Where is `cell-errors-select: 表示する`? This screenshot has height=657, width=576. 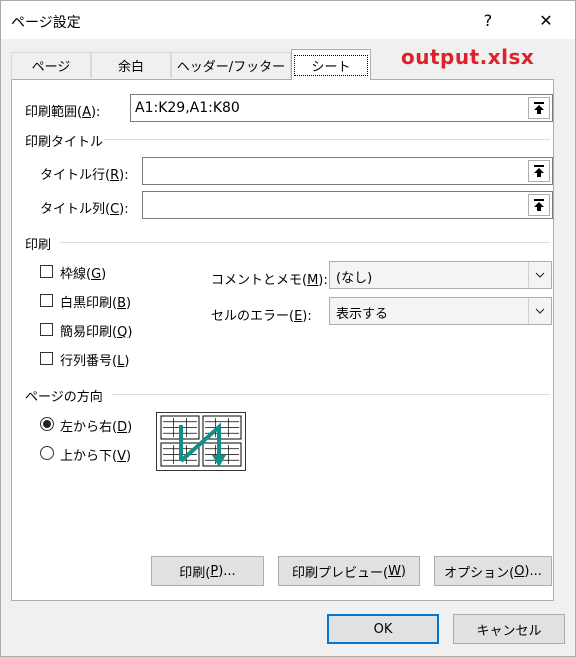
cell-errors-select: 表示する is located at coordinates (440, 311).